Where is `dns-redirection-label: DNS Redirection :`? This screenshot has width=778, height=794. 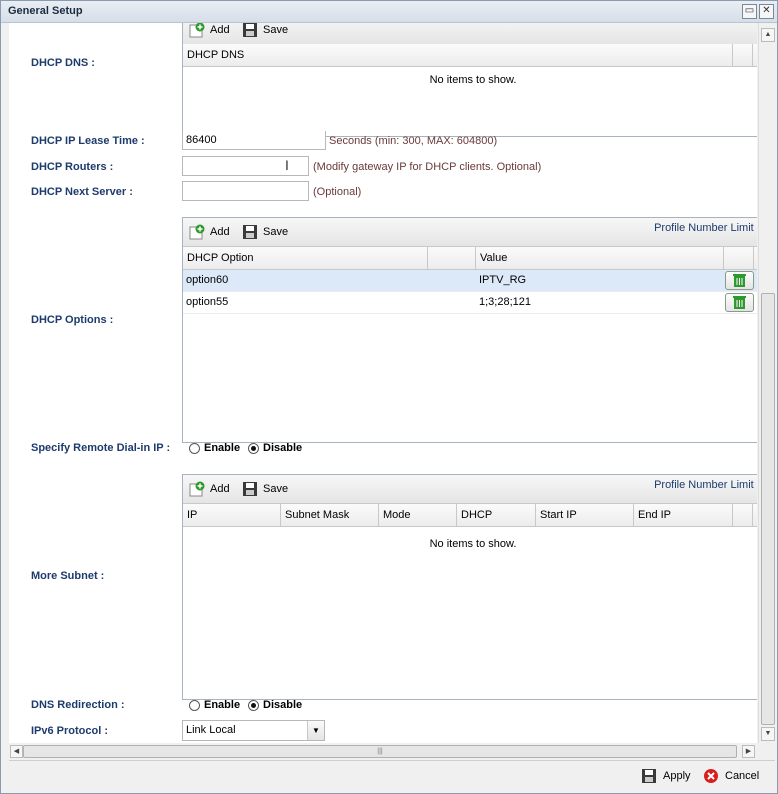 dns-redirection-label: DNS Redirection : is located at coordinates (78, 705).